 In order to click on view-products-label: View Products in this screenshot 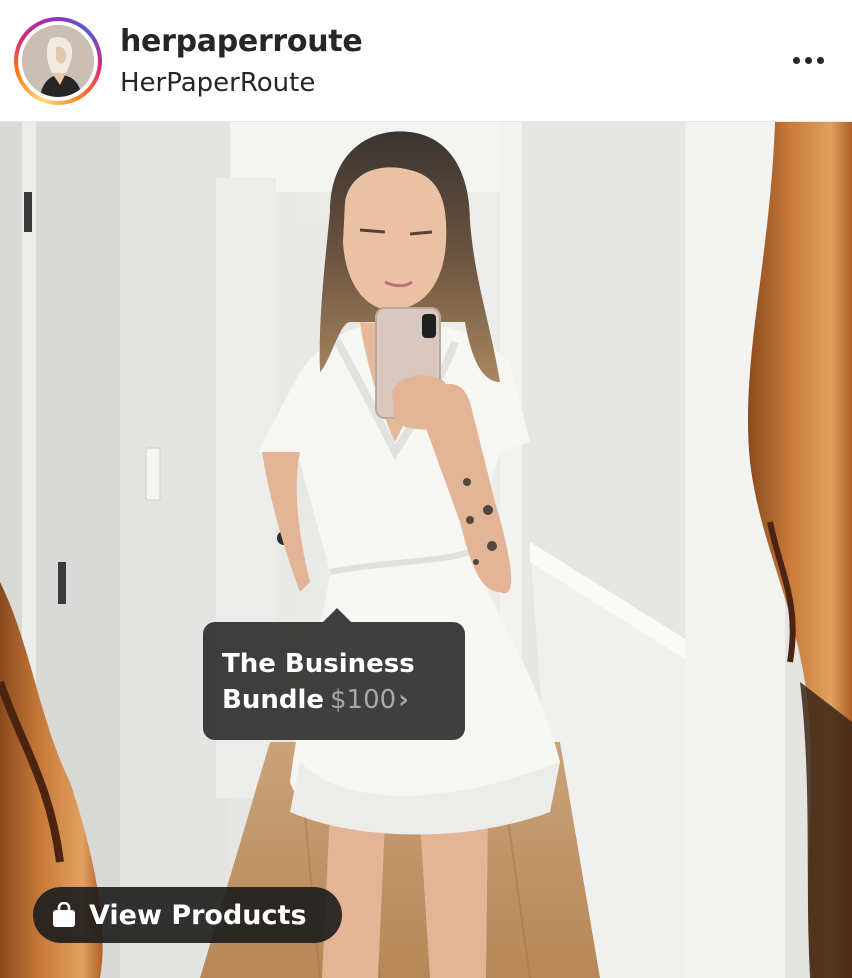, I will do `click(198, 915)`.